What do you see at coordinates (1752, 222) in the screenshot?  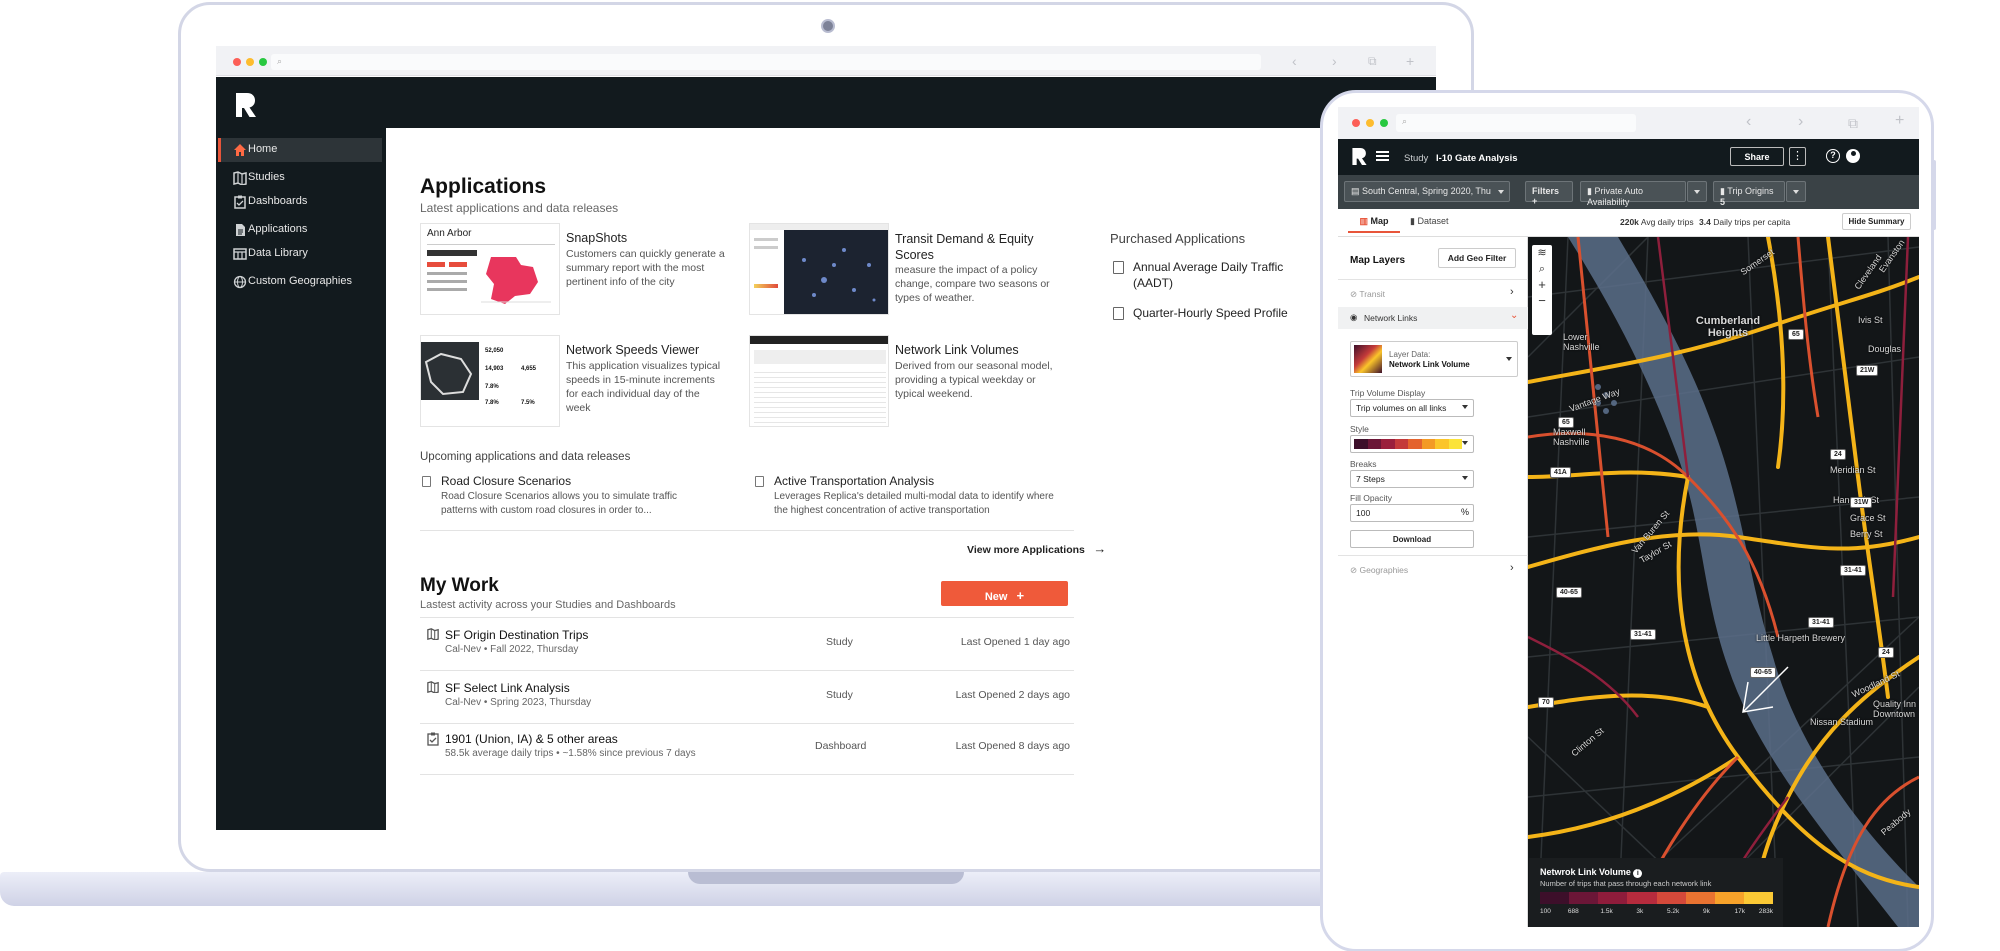 I see `per-capita-label: Daily trips per capita` at bounding box center [1752, 222].